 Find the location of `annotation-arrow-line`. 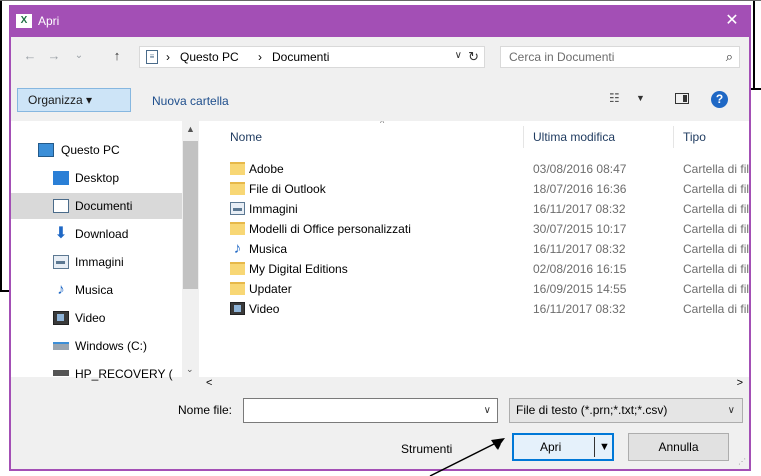

annotation-arrow-line is located at coordinates (464, 458).